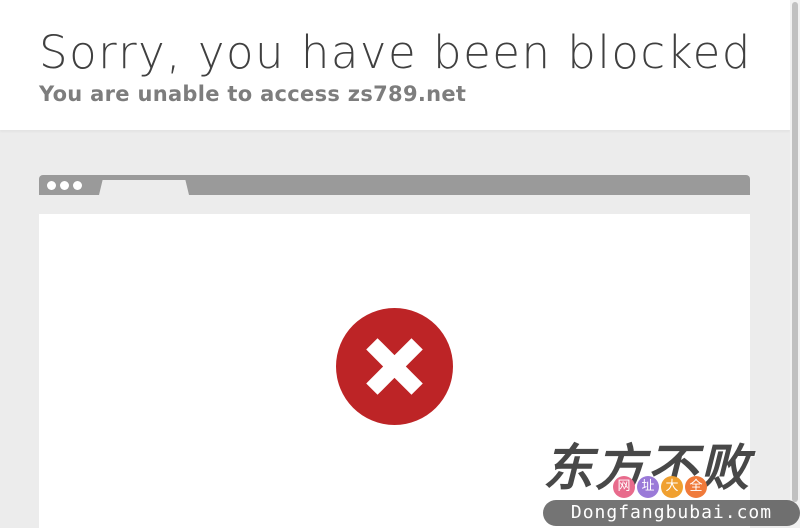  Describe the element at coordinates (672, 487) in the screenshot. I see `watermark-char: 大` at that location.